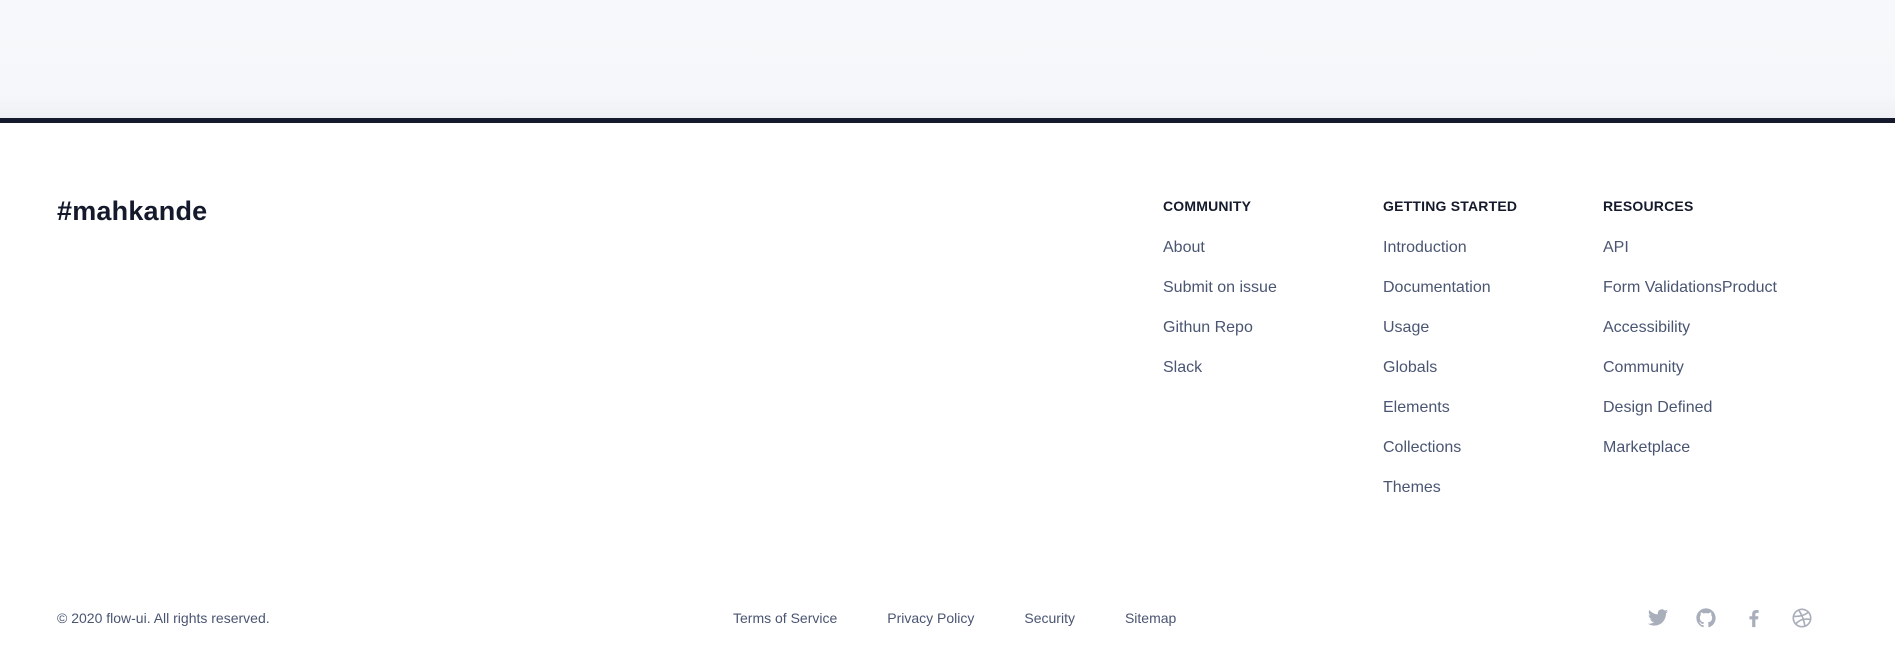  What do you see at coordinates (1416, 407) in the screenshot?
I see `footer-link-elements: Elements` at bounding box center [1416, 407].